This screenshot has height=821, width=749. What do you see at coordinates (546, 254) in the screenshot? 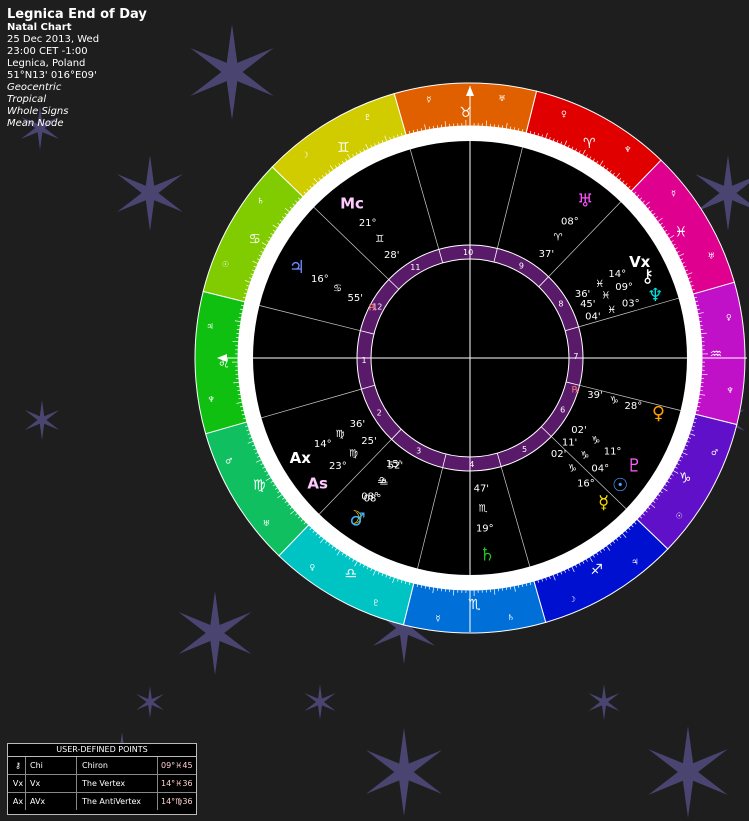
I see `uranus-position: 37'` at bounding box center [546, 254].